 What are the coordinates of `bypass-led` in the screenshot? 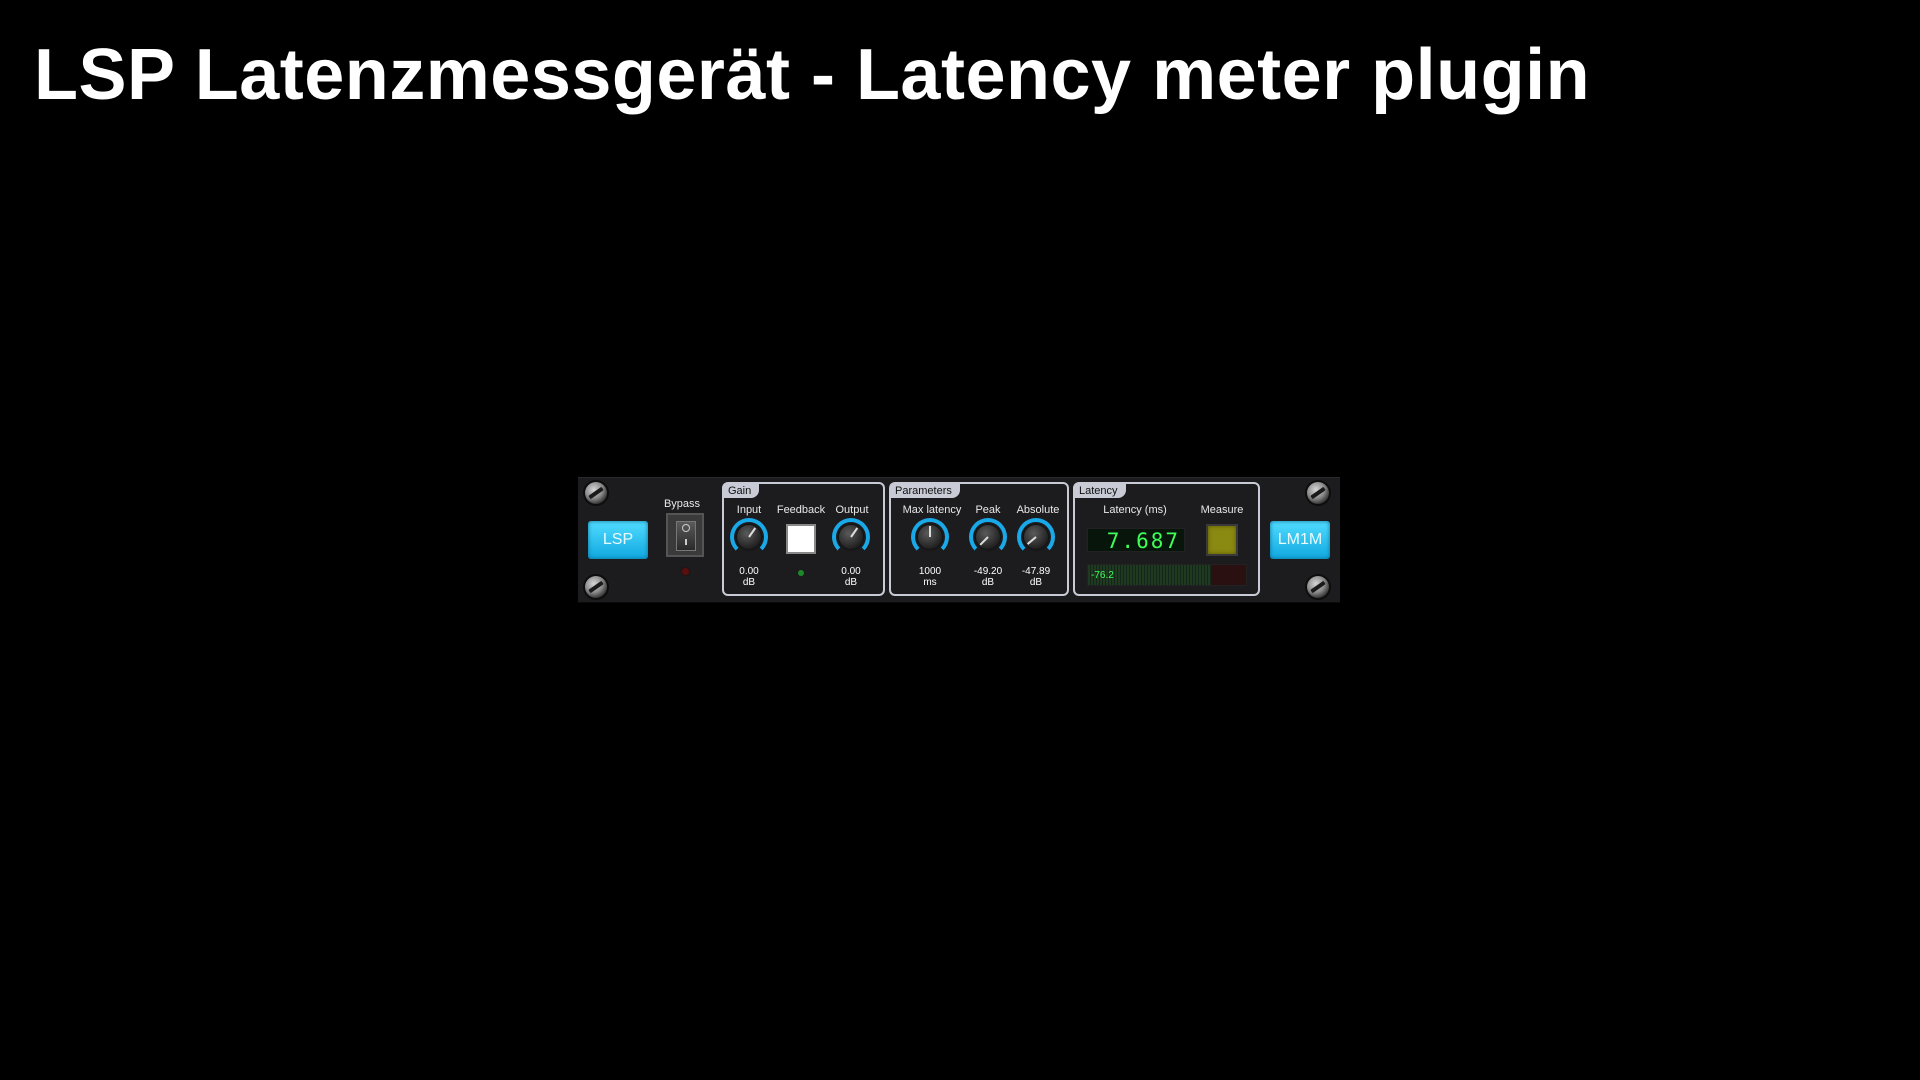 It's located at (685, 571).